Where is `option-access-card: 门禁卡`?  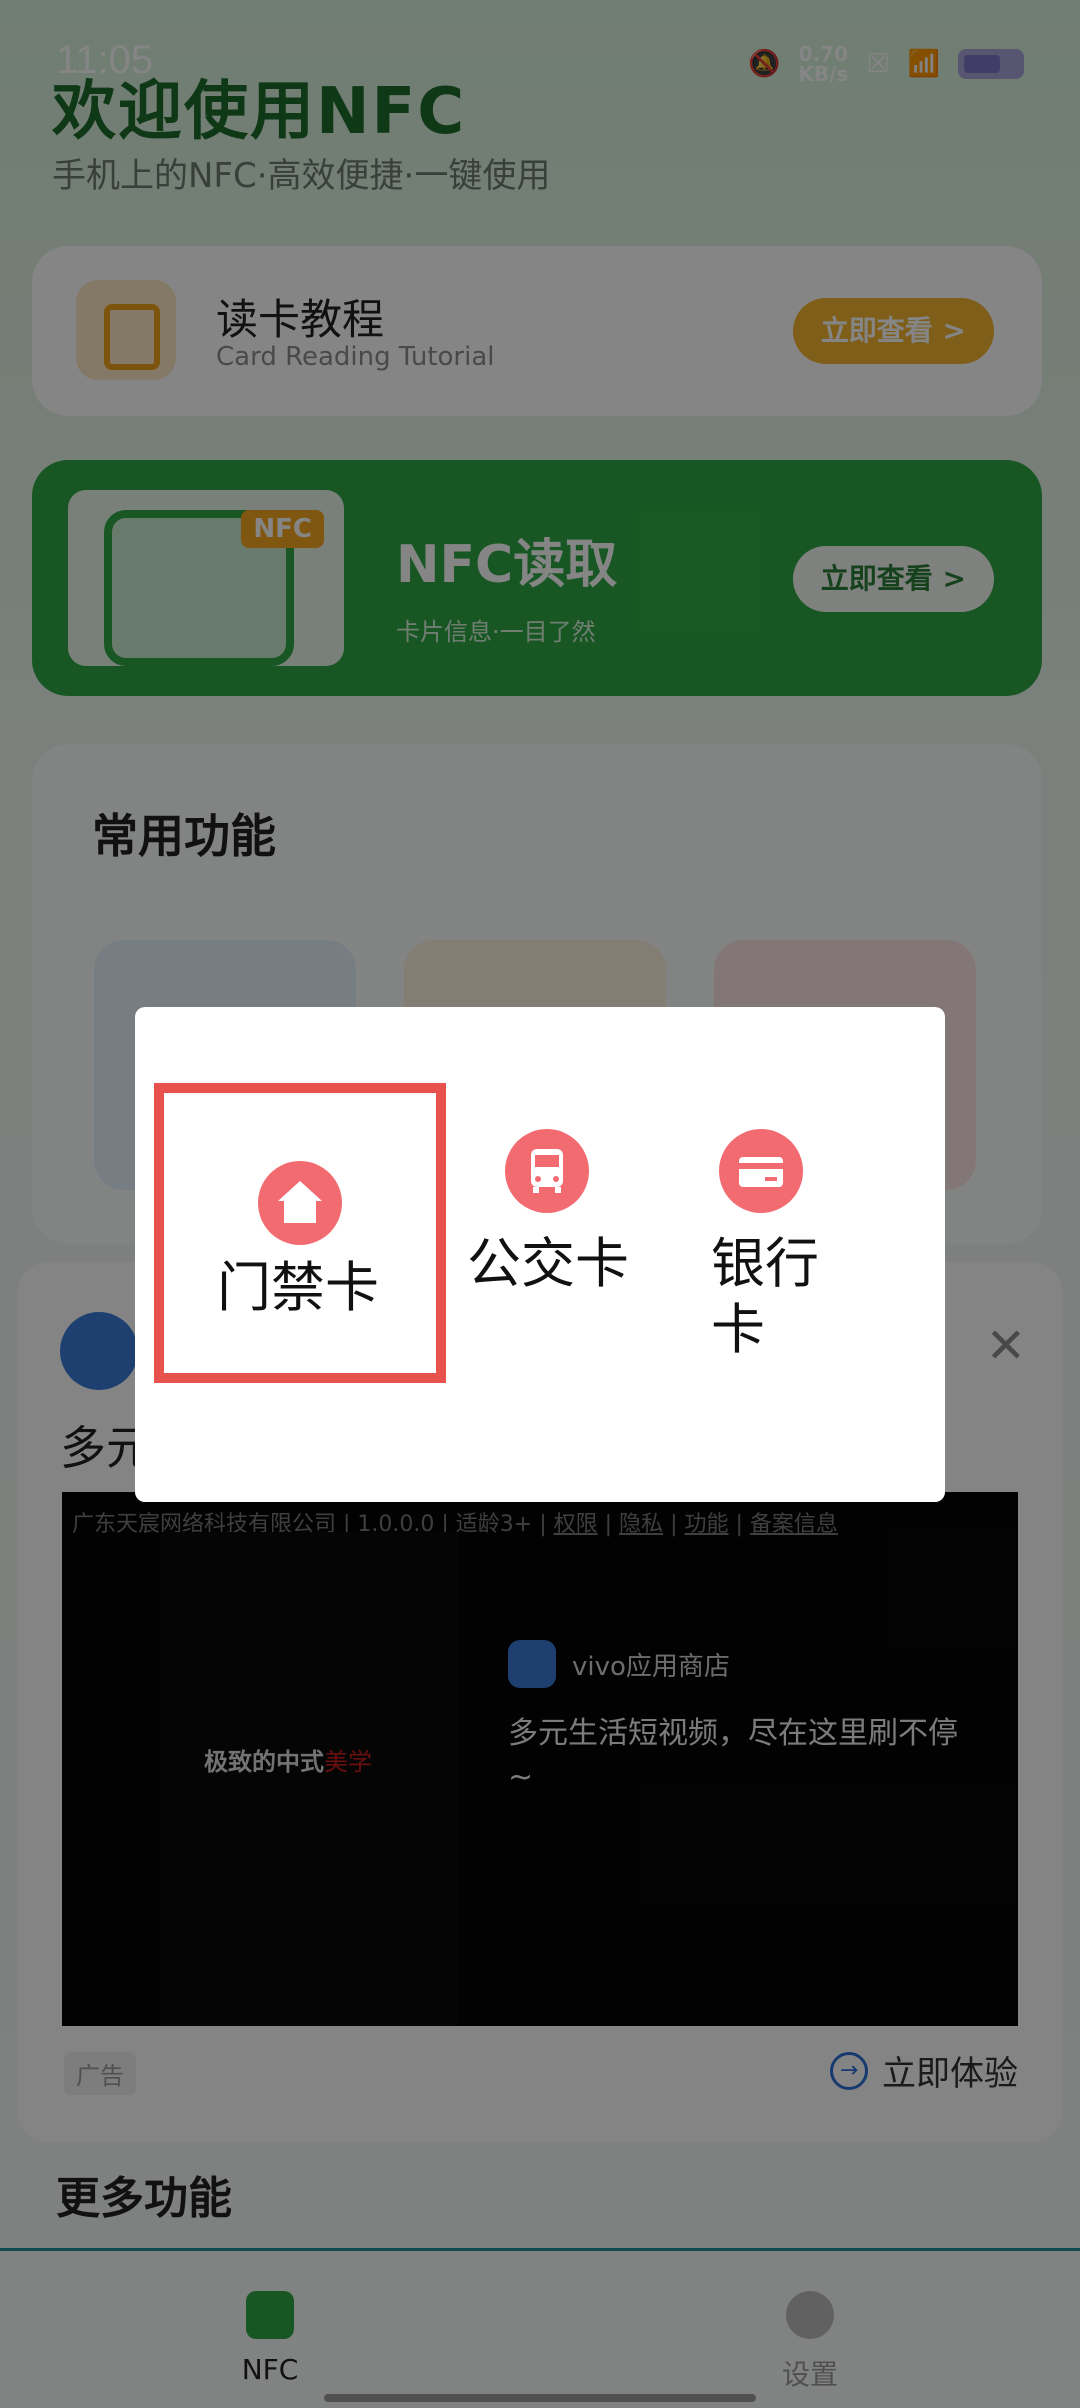
option-access-card: 门禁卡 is located at coordinates (298, 1241).